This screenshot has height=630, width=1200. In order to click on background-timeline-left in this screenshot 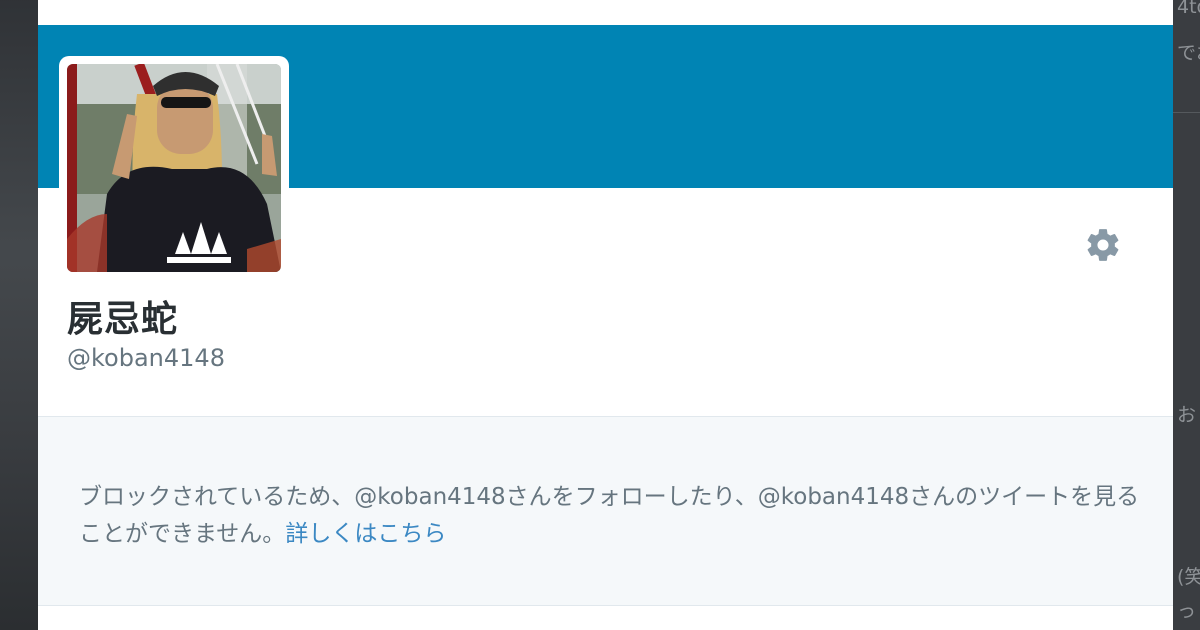, I will do `click(19, 315)`.